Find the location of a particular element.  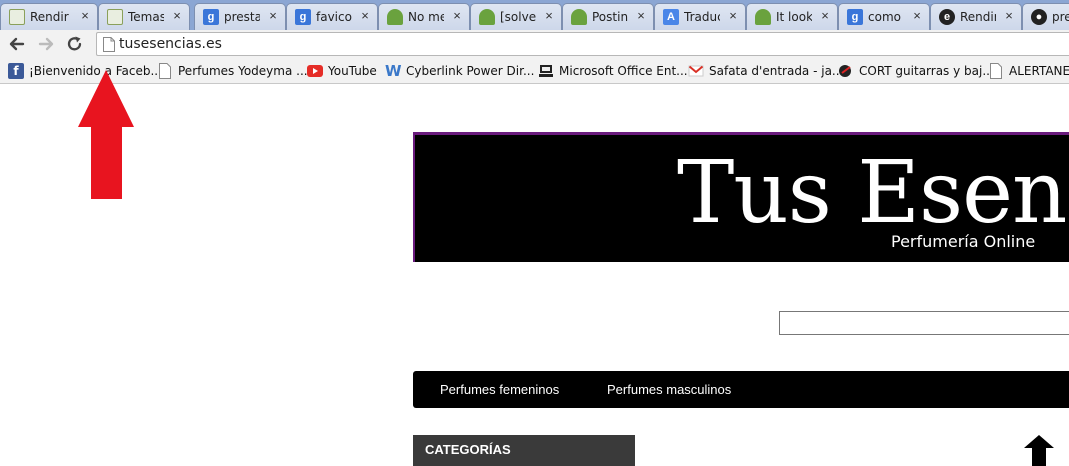

cyberlink-icon: W is located at coordinates (393, 71).